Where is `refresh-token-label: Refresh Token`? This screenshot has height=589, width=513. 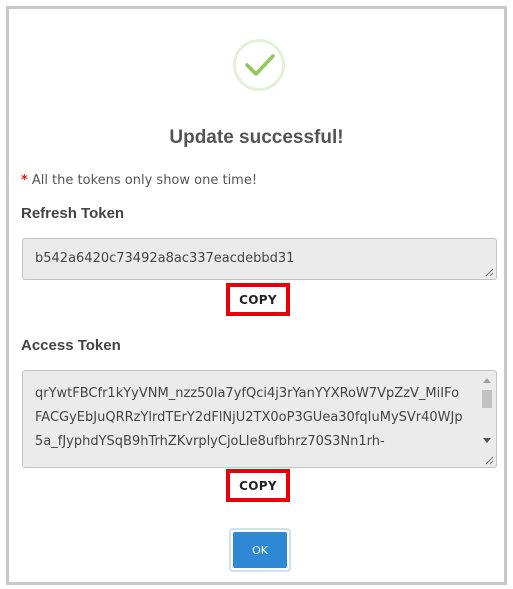
refresh-token-label: Refresh Token is located at coordinates (73, 213).